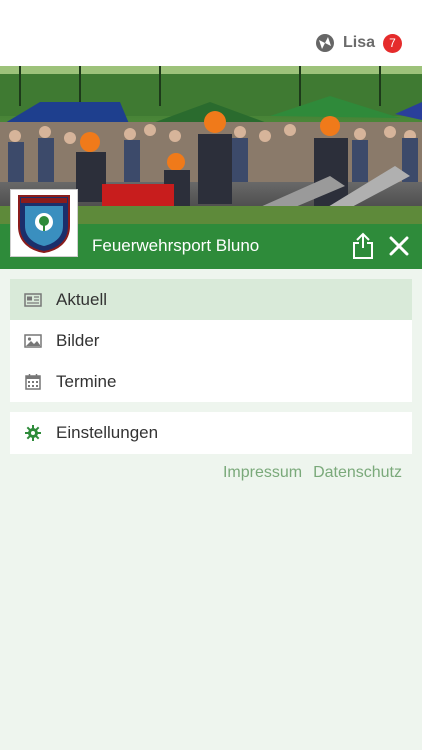 The image size is (422, 750). What do you see at coordinates (33, 300) in the screenshot?
I see `newspaper-icon` at bounding box center [33, 300].